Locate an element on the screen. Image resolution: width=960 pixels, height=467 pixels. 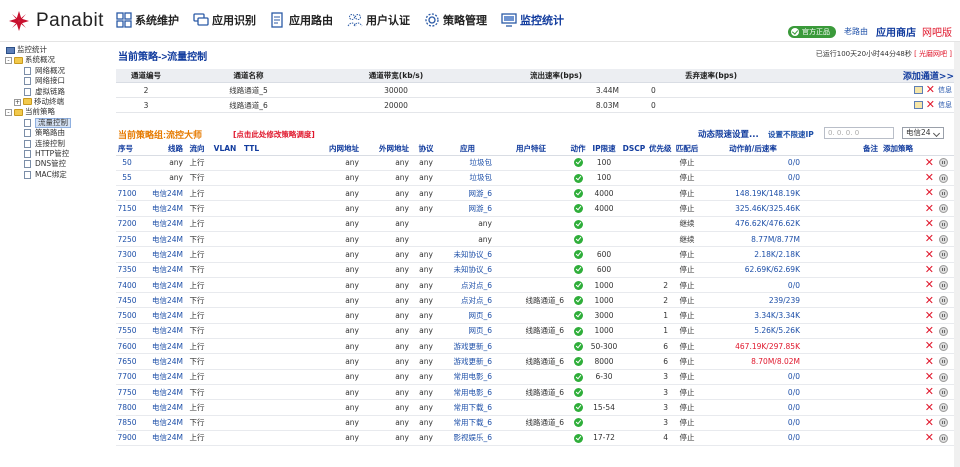
nav-user-auth: 用户认证 is located at coordinates (378, 20).